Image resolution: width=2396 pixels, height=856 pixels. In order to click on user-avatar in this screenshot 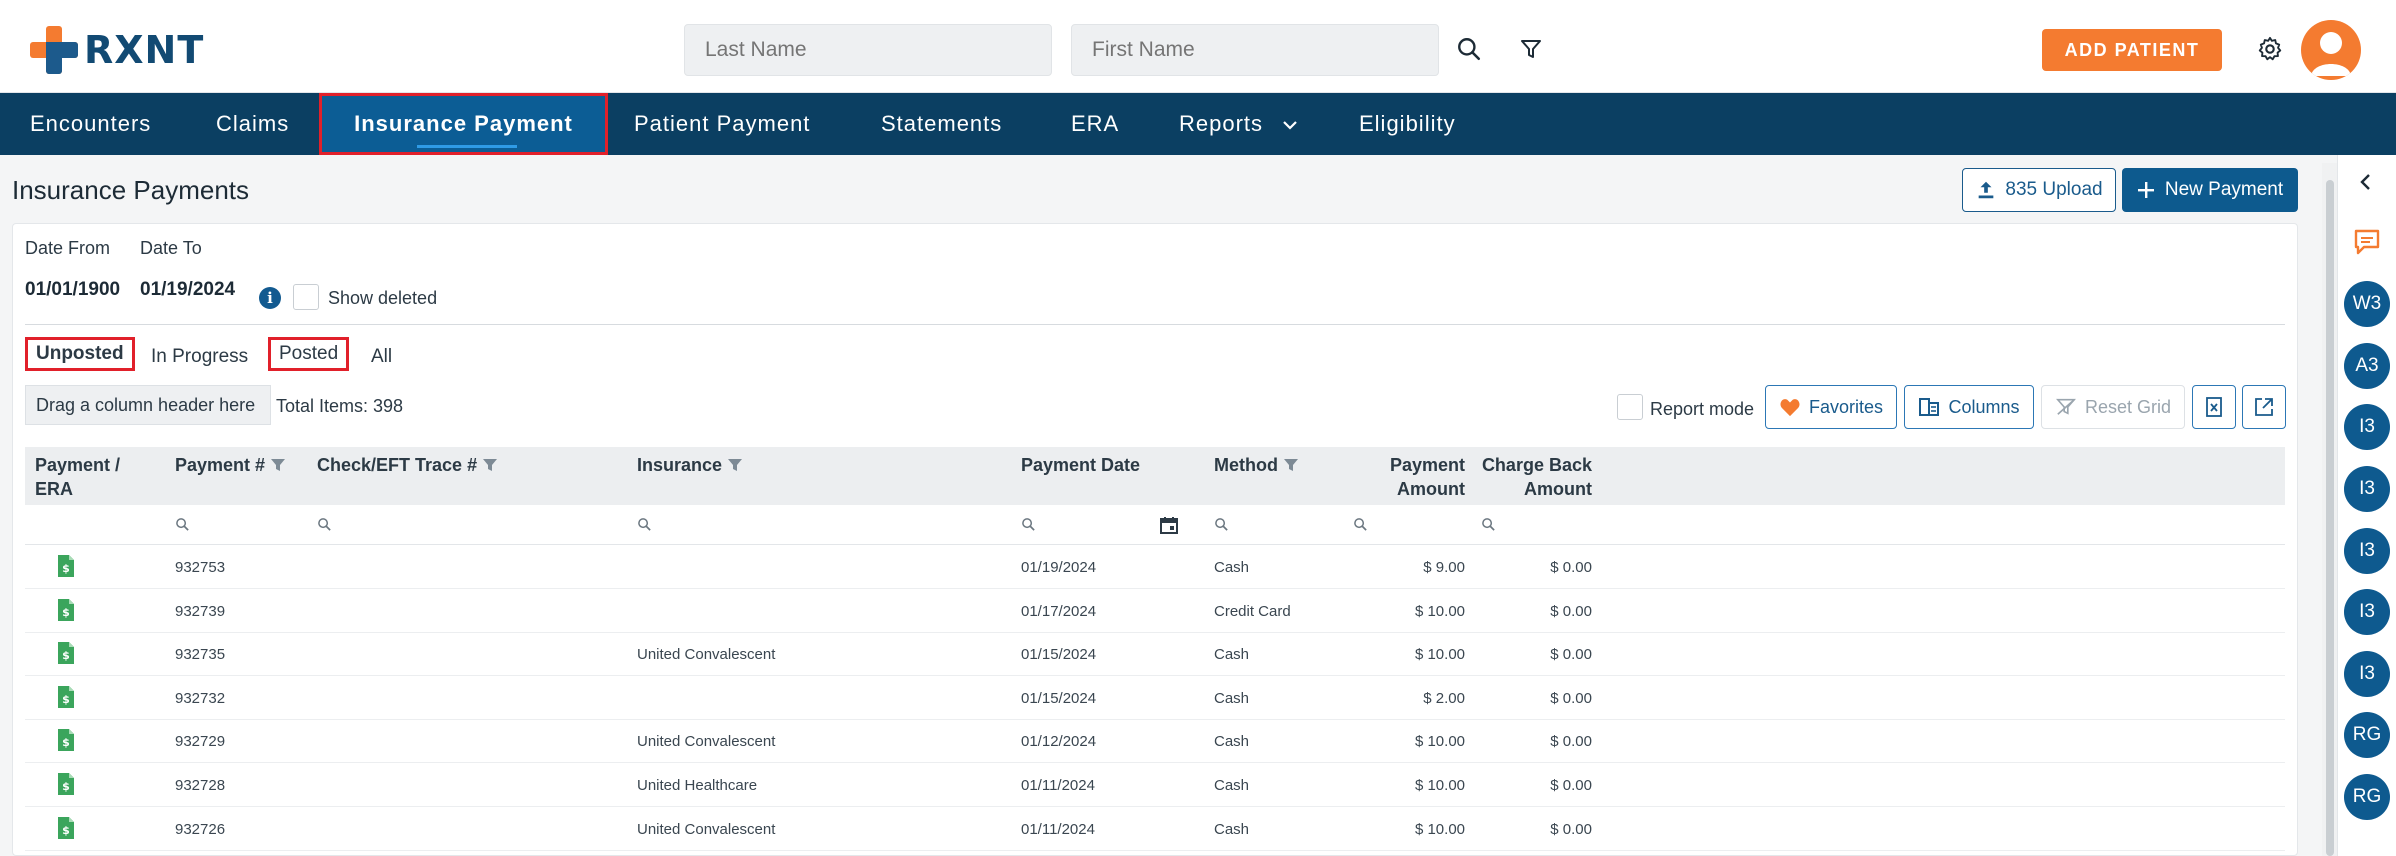, I will do `click(2331, 50)`.